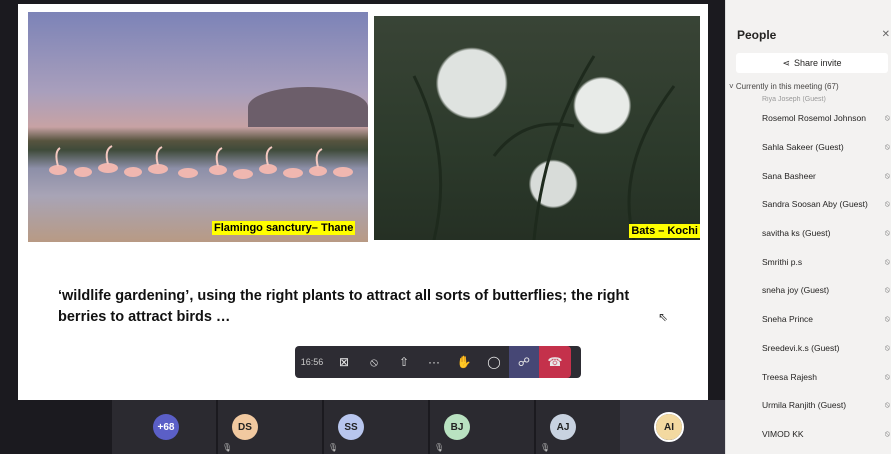  I want to click on close-icon: ✕, so click(886, 34).